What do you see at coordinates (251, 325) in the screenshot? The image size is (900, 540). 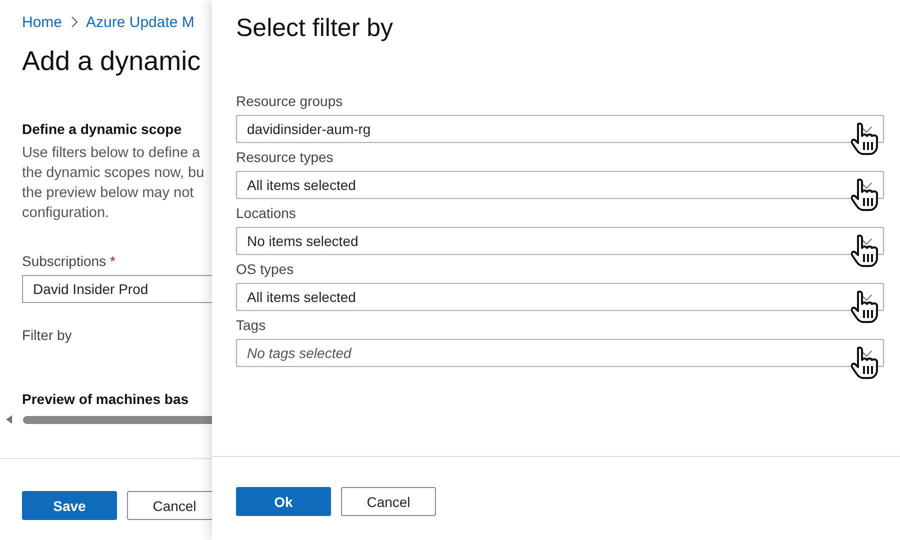 I see `field-label: Tags` at bounding box center [251, 325].